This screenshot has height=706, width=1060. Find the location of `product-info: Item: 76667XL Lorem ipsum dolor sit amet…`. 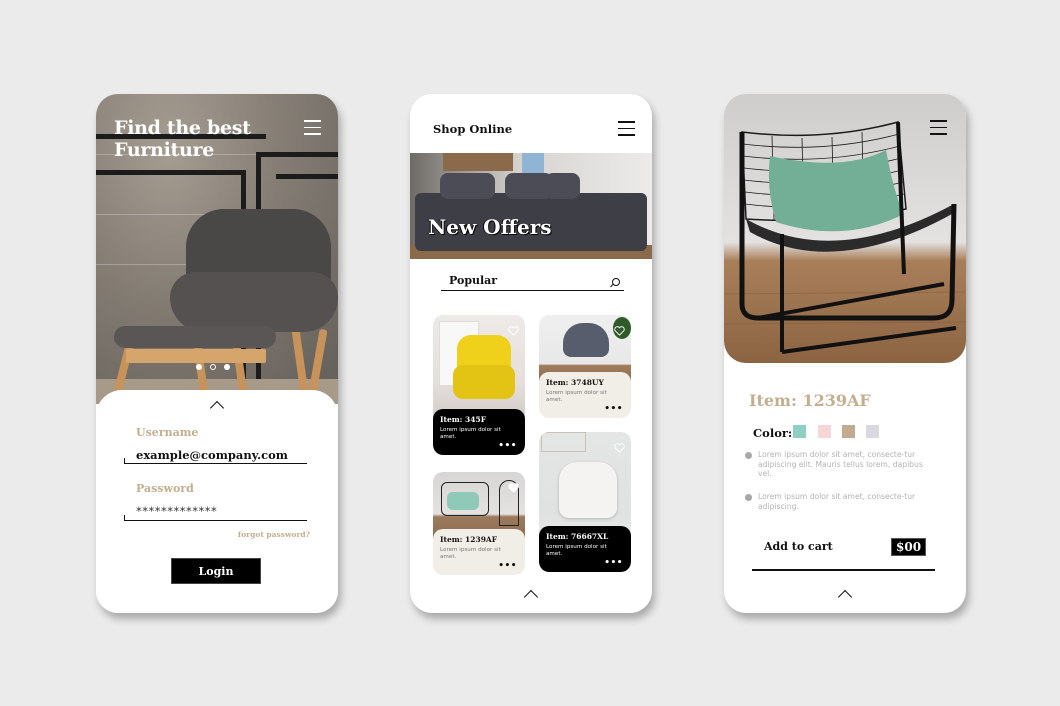

product-info: Item: 76667XL Lorem ipsum dolor sit amet… is located at coordinates (585, 549).